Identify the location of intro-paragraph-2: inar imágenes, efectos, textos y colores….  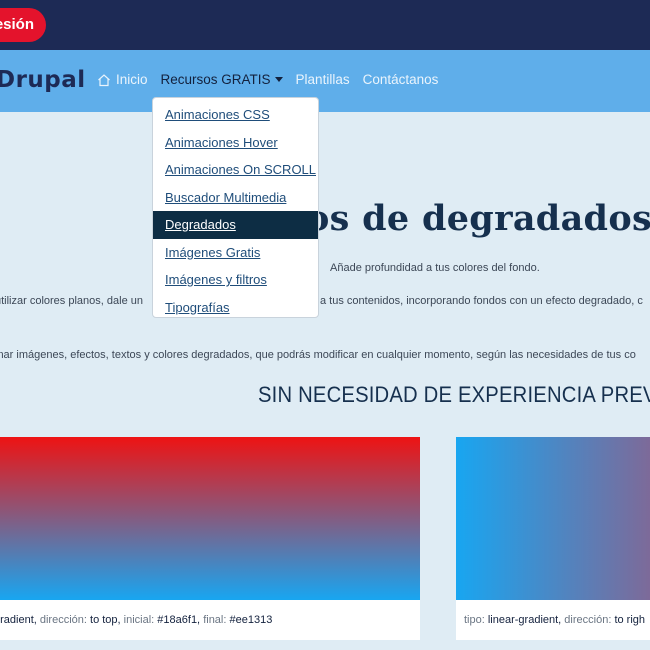
(318, 355).